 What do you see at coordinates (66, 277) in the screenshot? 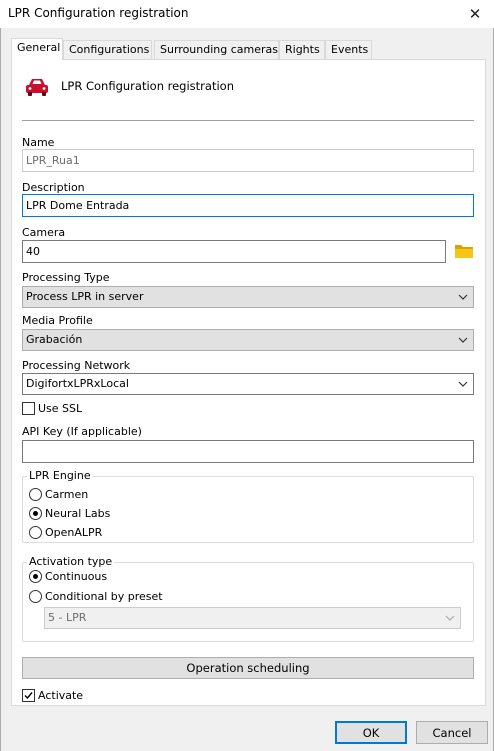
I see `processing-type-label: Processing Type` at bounding box center [66, 277].